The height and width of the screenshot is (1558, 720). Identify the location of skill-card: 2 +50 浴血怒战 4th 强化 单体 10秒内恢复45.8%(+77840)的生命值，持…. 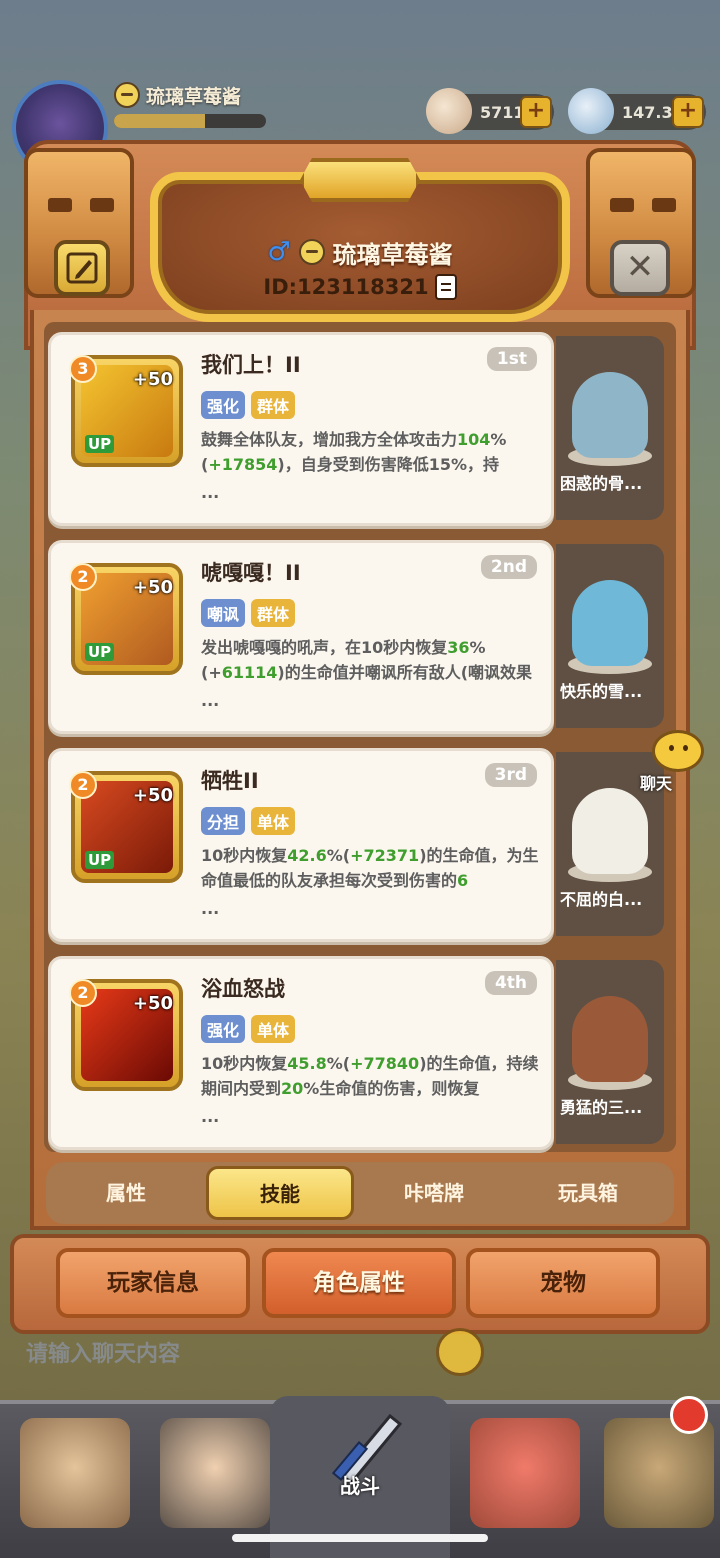
(301, 1053).